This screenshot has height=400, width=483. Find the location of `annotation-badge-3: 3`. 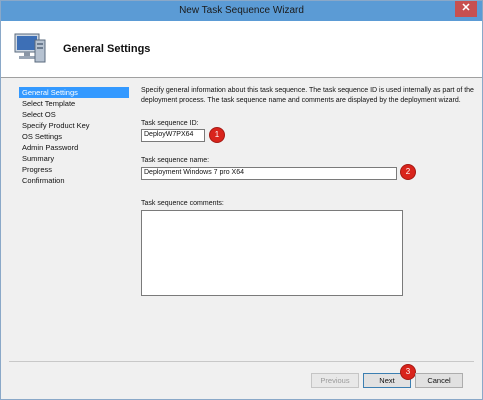

annotation-badge-3: 3 is located at coordinates (408, 372).